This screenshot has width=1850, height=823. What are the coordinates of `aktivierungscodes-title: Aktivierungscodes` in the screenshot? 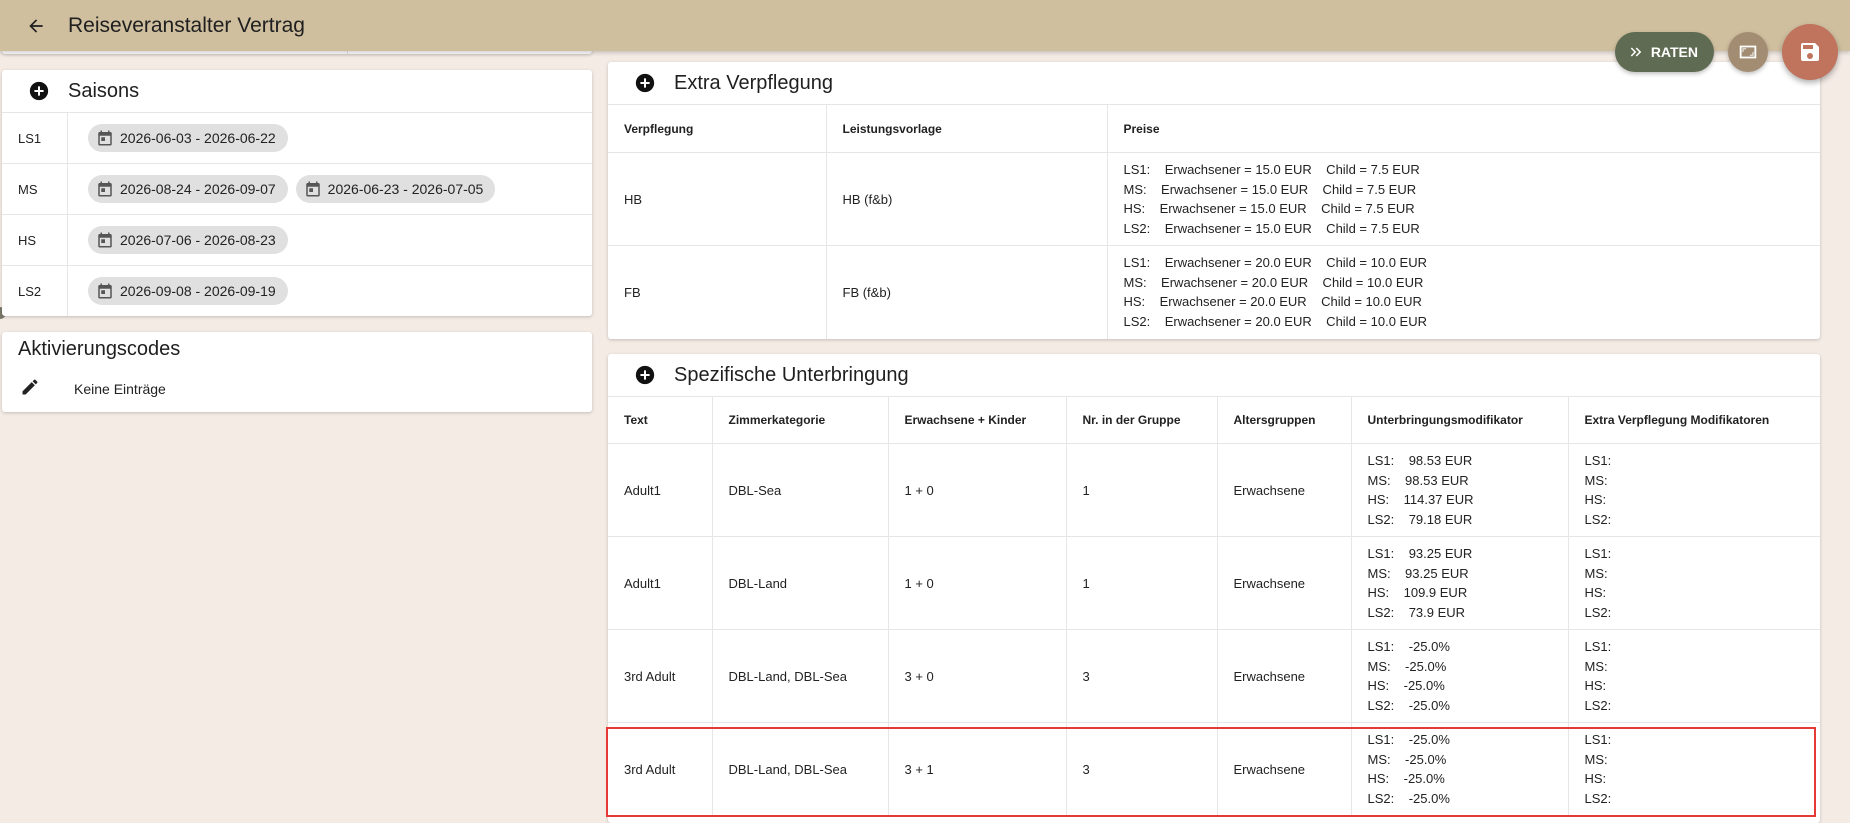 It's located at (99, 349).